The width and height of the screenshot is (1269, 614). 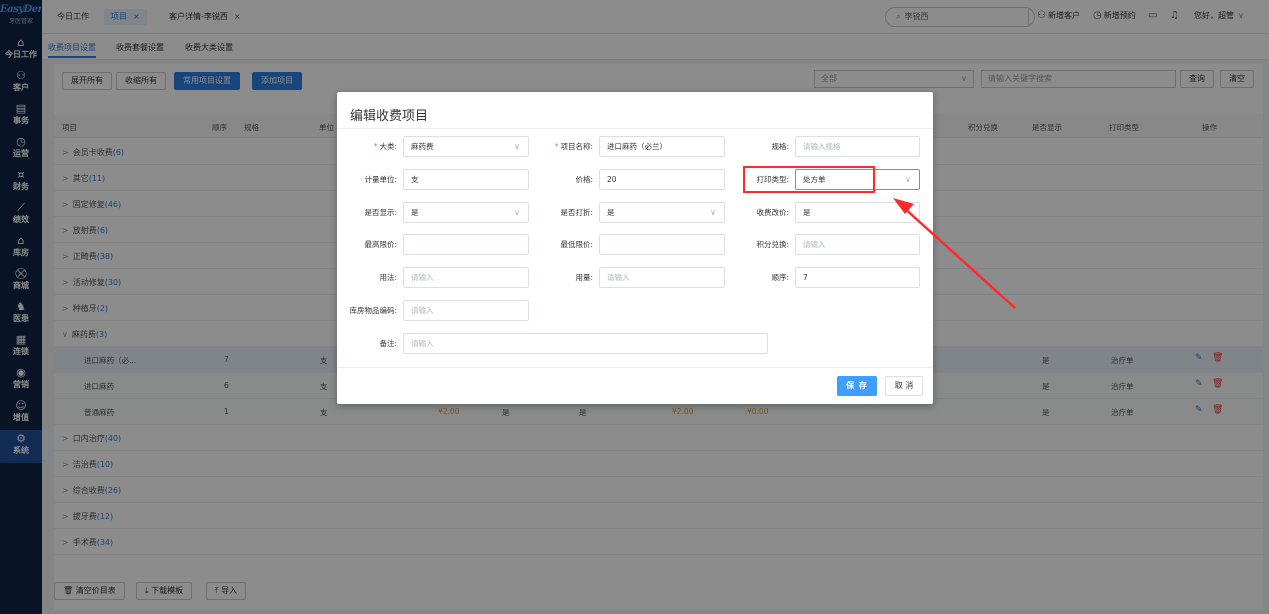 I want to click on discount-label: 是否打折:, so click(x=576, y=212).